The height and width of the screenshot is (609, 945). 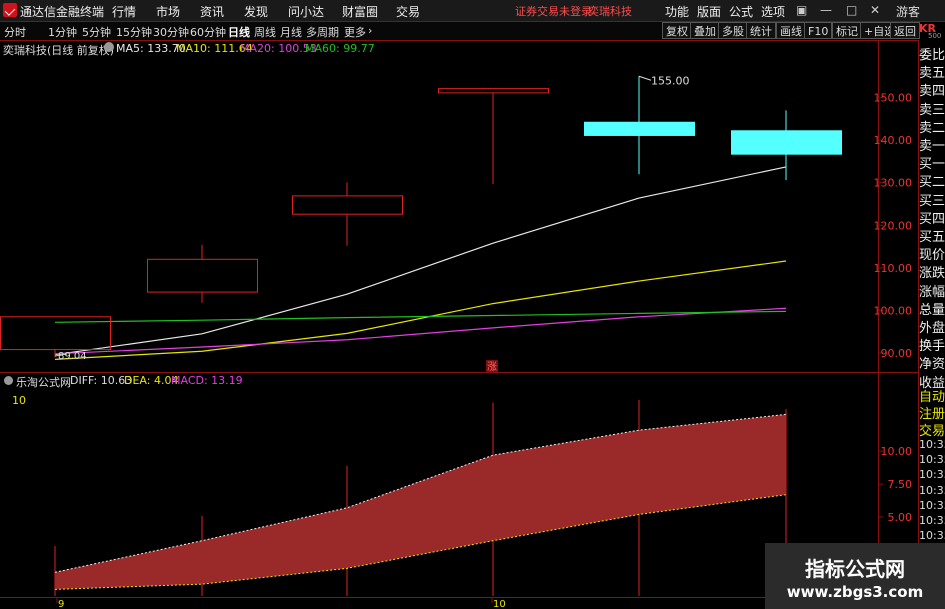 I want to click on y-tick-label: 130.00, so click(x=893, y=183).